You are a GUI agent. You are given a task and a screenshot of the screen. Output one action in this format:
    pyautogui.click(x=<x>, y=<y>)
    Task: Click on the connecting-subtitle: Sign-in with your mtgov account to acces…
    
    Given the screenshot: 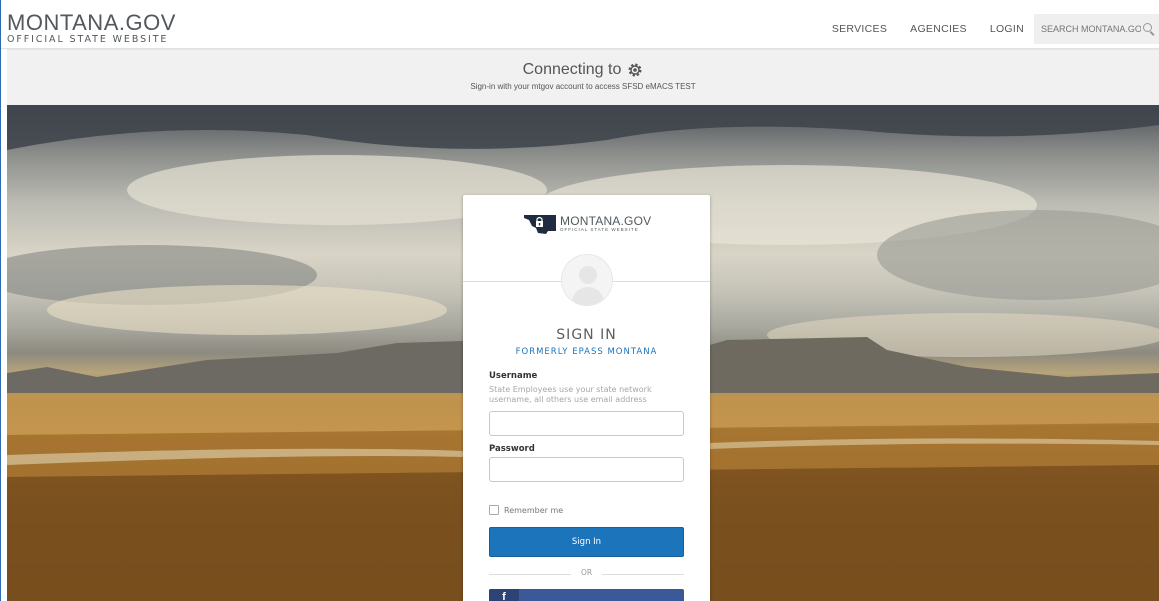 What is the action you would take?
    pyautogui.click(x=583, y=86)
    